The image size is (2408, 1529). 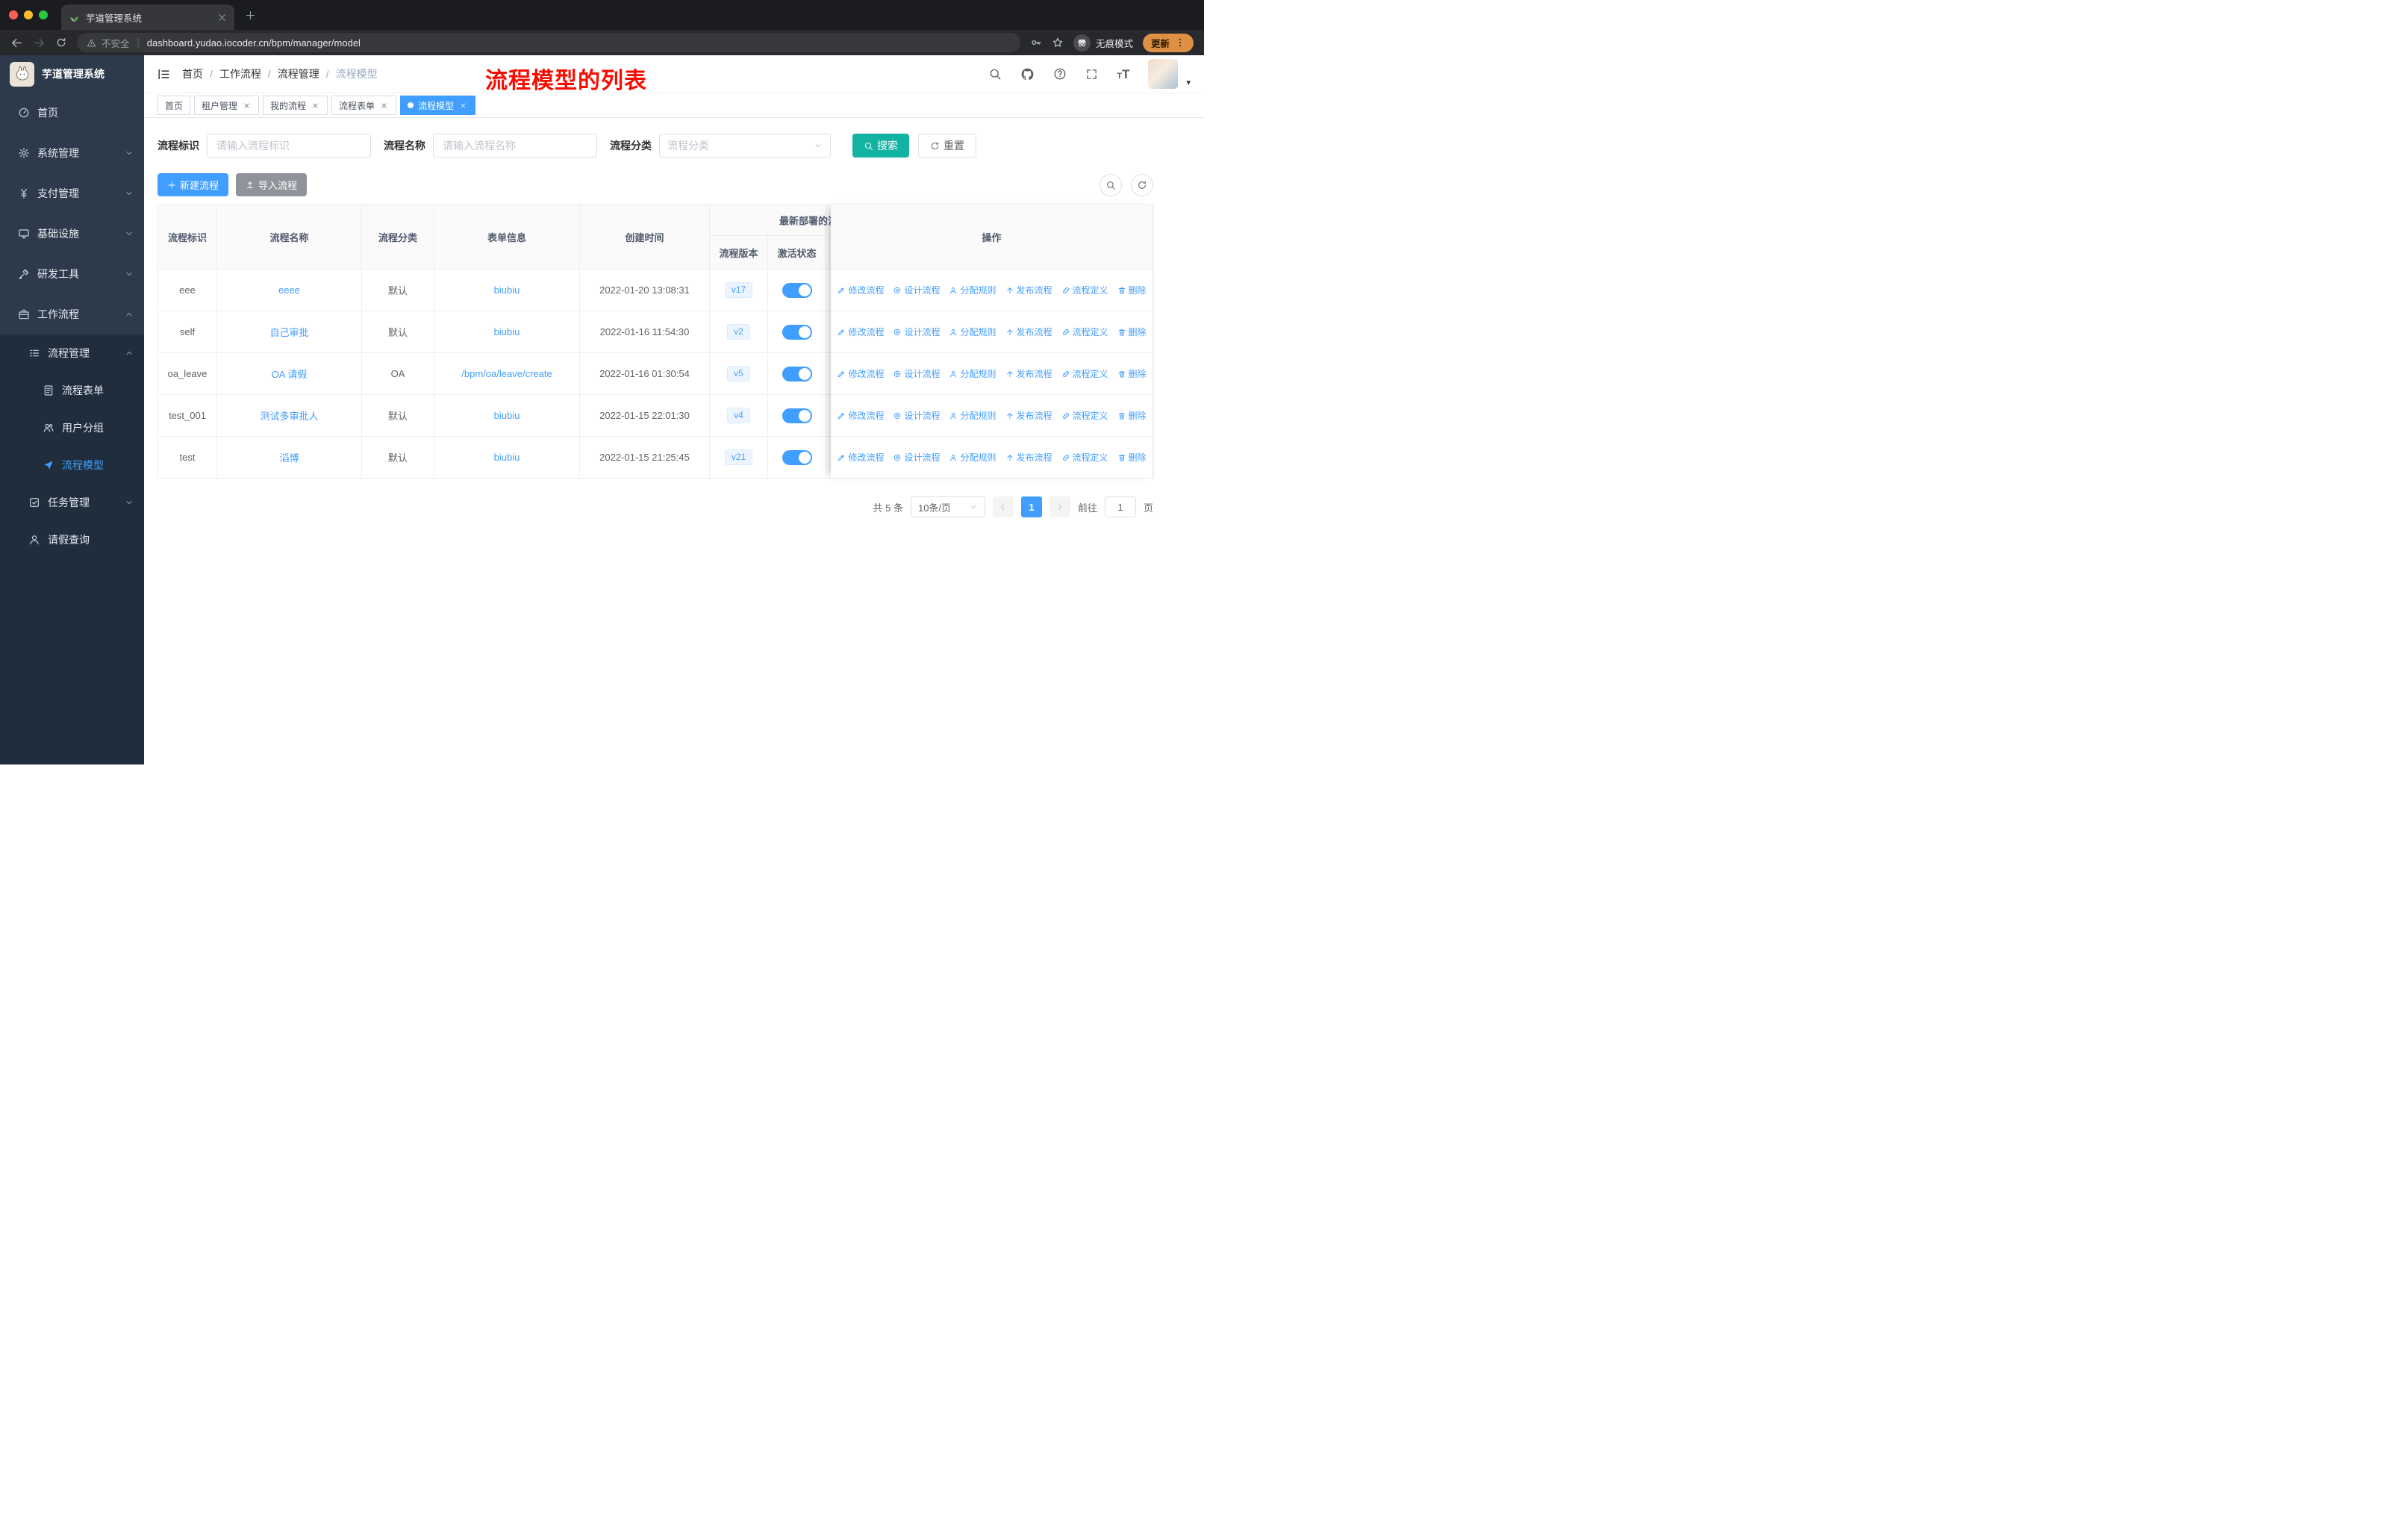 I want to click on process-category-select: 流程分类, so click(x=745, y=146).